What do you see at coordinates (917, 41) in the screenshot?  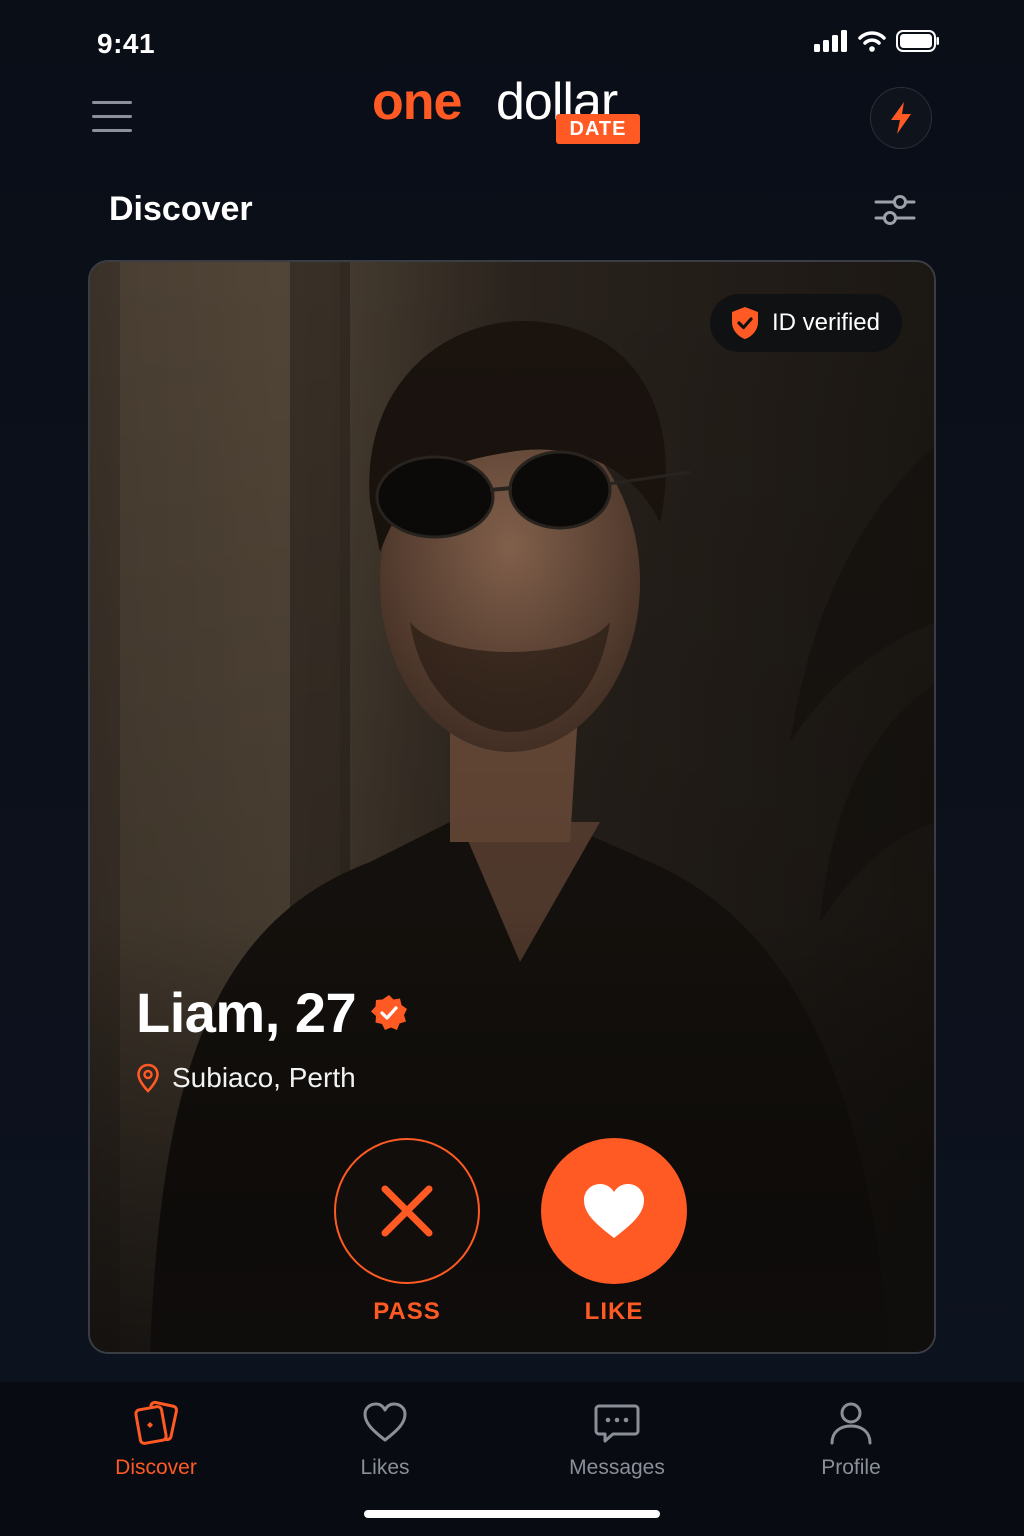 I see `battery-icon` at bounding box center [917, 41].